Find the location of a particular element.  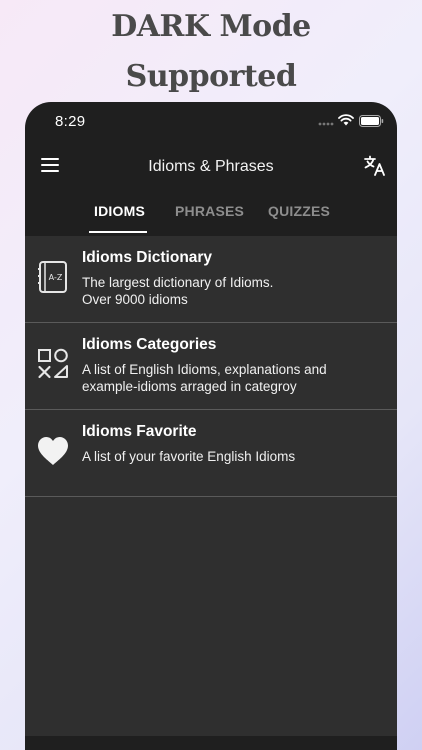

item-title: Idioms Favorite is located at coordinates (139, 431).